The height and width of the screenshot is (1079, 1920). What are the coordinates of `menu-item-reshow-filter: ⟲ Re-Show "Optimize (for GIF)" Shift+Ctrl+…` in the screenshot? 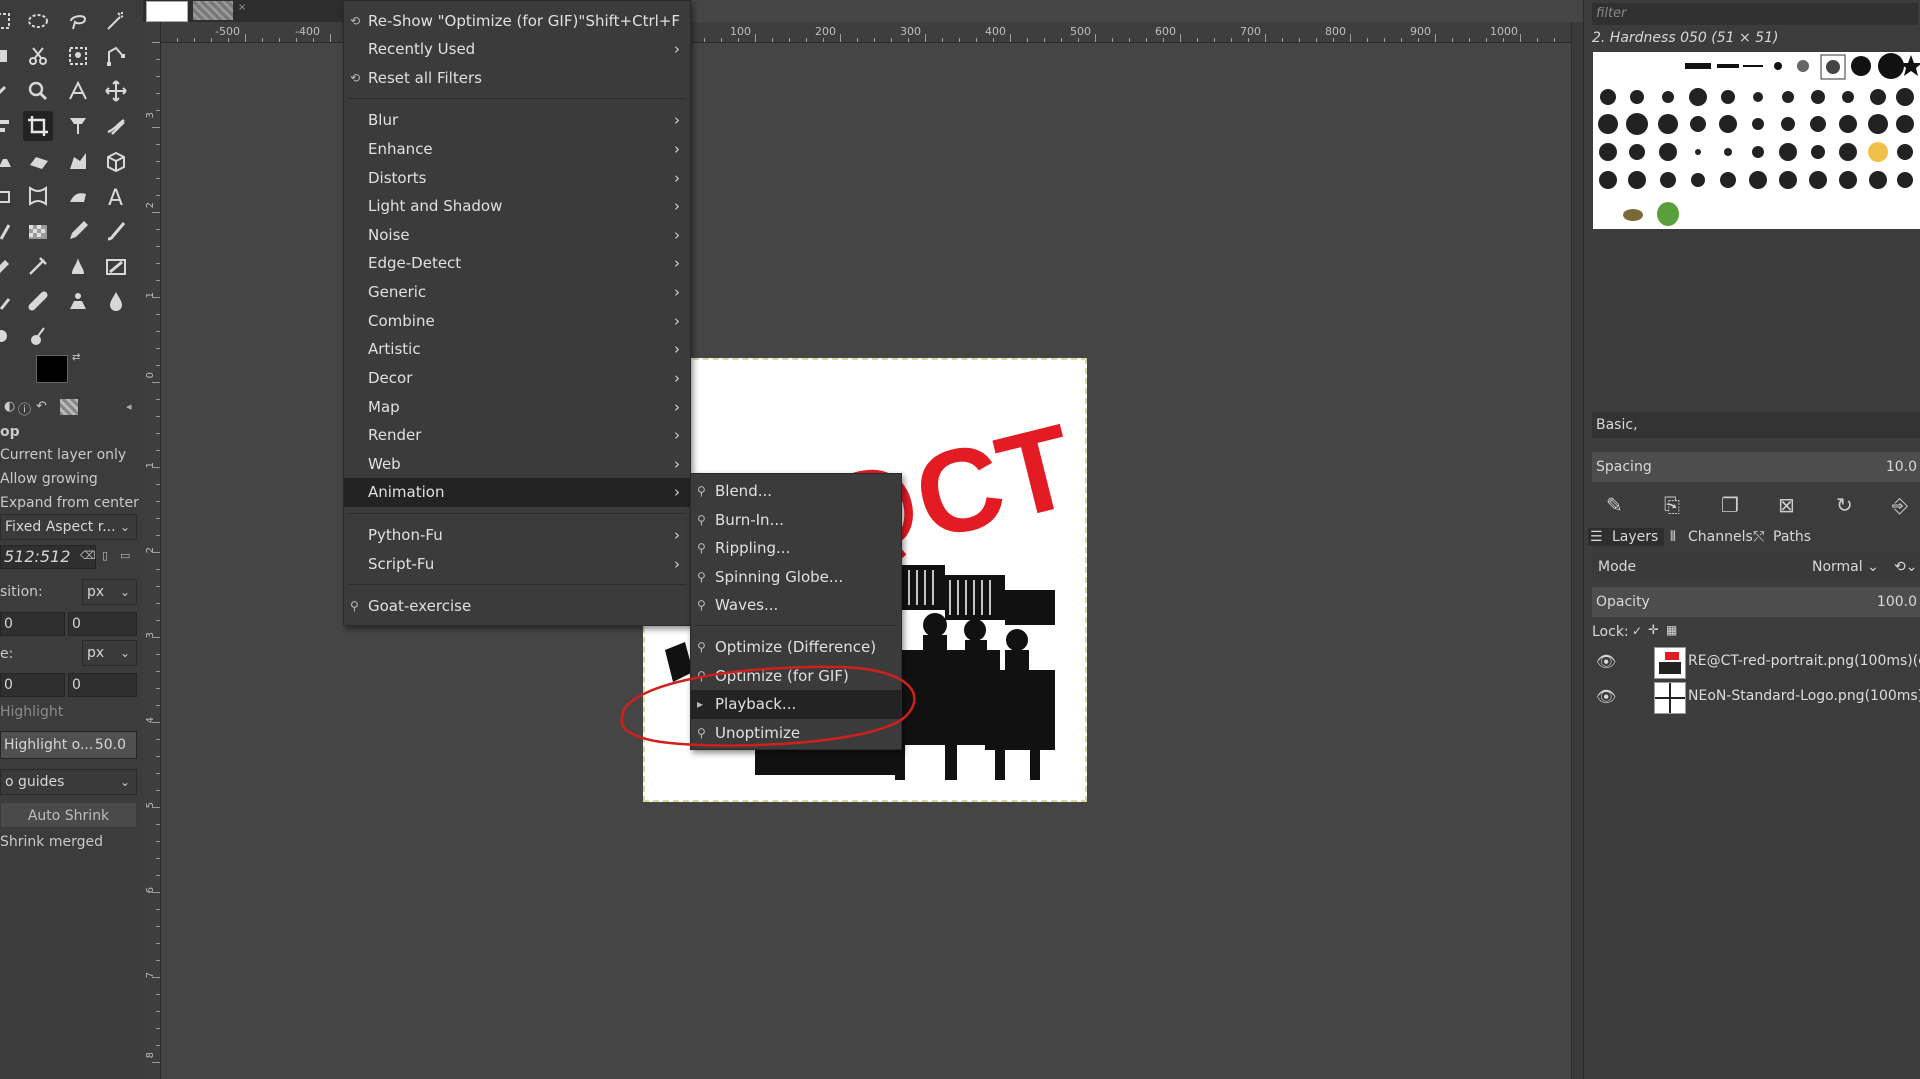 It's located at (517, 21).